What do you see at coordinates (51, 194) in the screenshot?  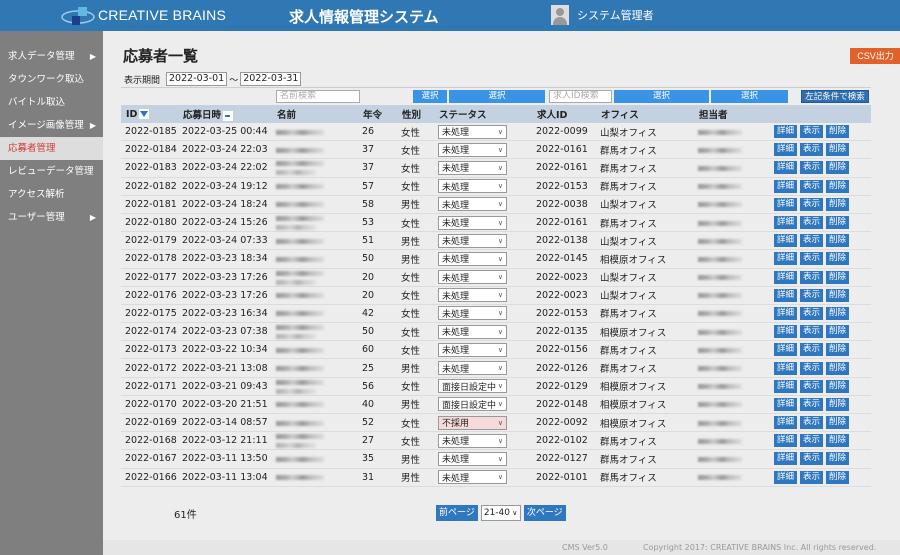 I see `sidebar-item: アクセス解析` at bounding box center [51, 194].